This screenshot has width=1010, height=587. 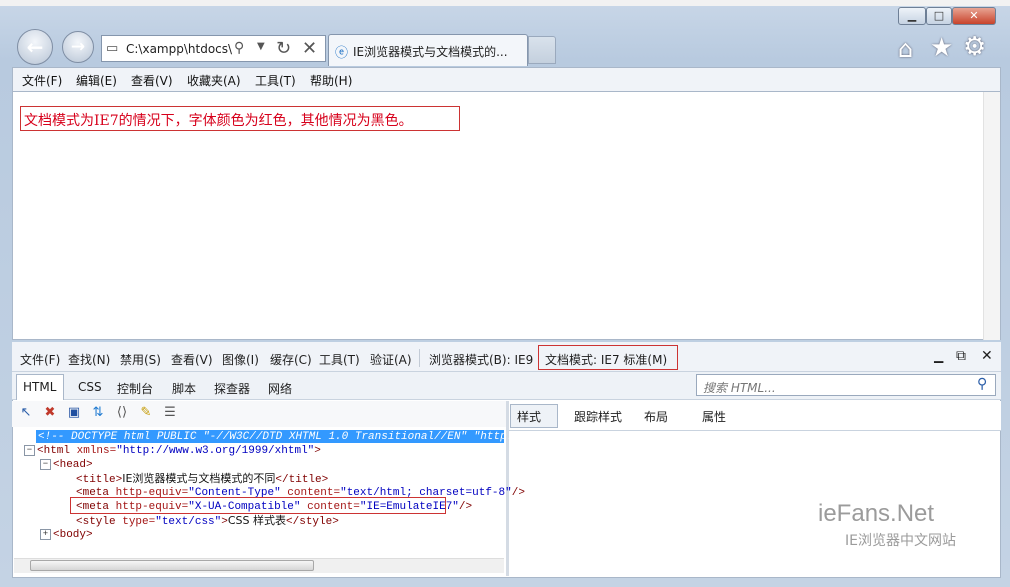 What do you see at coordinates (26, 413) in the screenshot?
I see `select-element-icon: ↖` at bounding box center [26, 413].